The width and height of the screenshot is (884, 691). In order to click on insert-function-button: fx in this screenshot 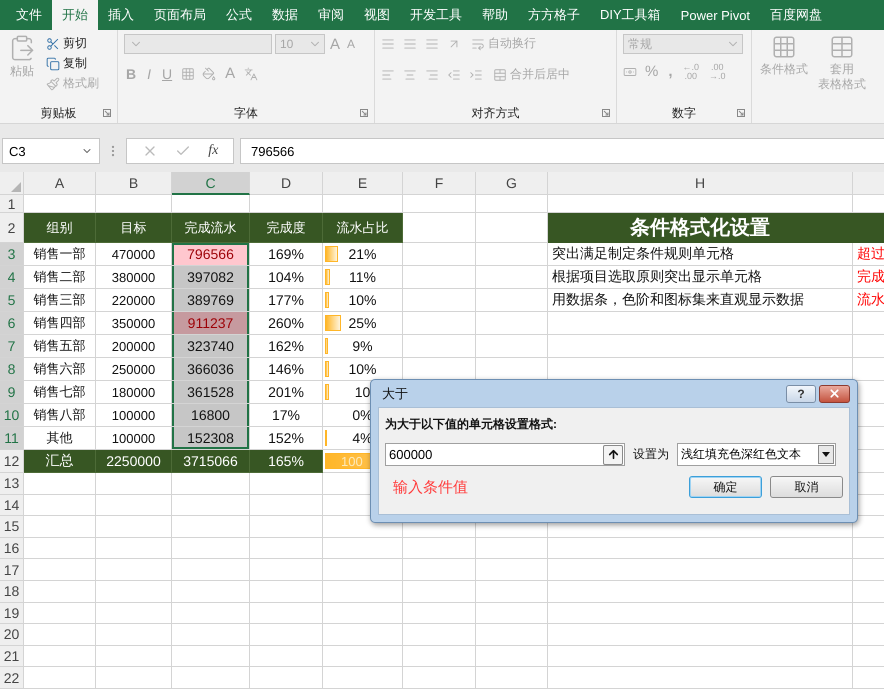, I will do `click(213, 151)`.